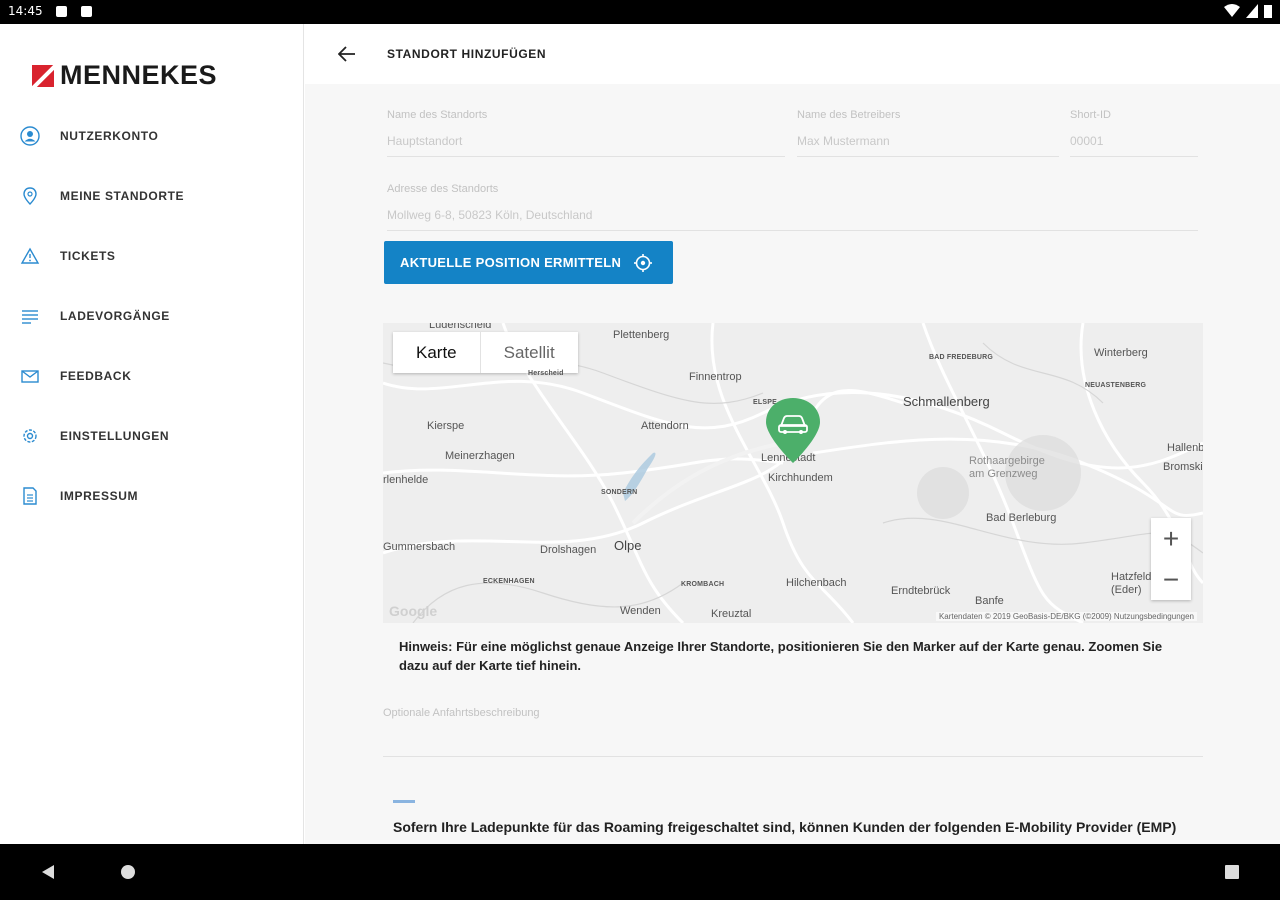  I want to click on sd-card-icon, so click(86, 11).